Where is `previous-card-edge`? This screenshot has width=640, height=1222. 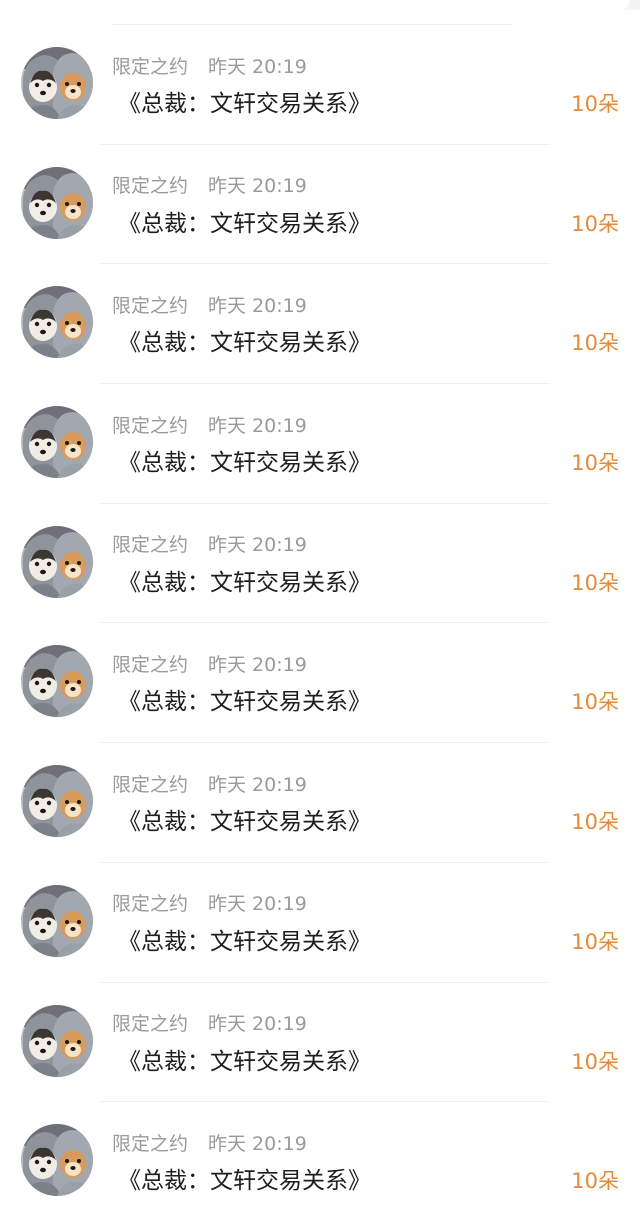
previous-card-edge is located at coordinates (320, 5).